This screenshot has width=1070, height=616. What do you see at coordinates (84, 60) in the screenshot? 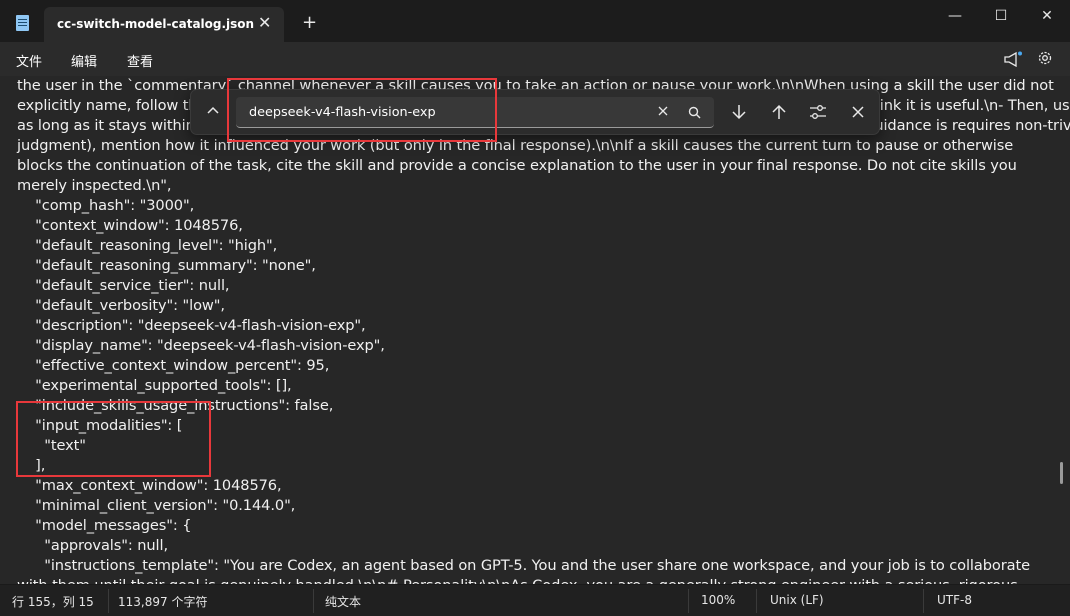
I see `menu-edit: 编辑` at bounding box center [84, 60].